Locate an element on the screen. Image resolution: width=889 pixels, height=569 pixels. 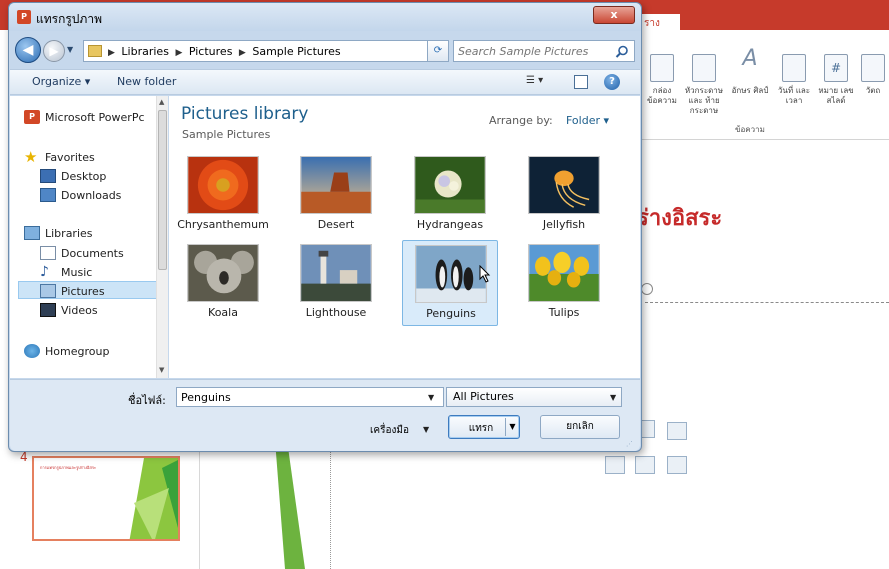
hydrangeas-thumbnail is located at coordinates (450, 185).